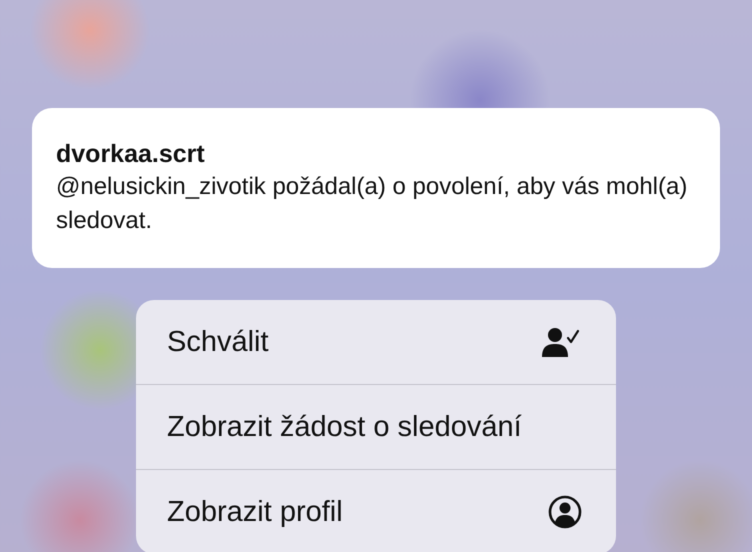 The width and height of the screenshot is (752, 552). What do you see at coordinates (565, 512) in the screenshot?
I see `profile-circle-icon` at bounding box center [565, 512].